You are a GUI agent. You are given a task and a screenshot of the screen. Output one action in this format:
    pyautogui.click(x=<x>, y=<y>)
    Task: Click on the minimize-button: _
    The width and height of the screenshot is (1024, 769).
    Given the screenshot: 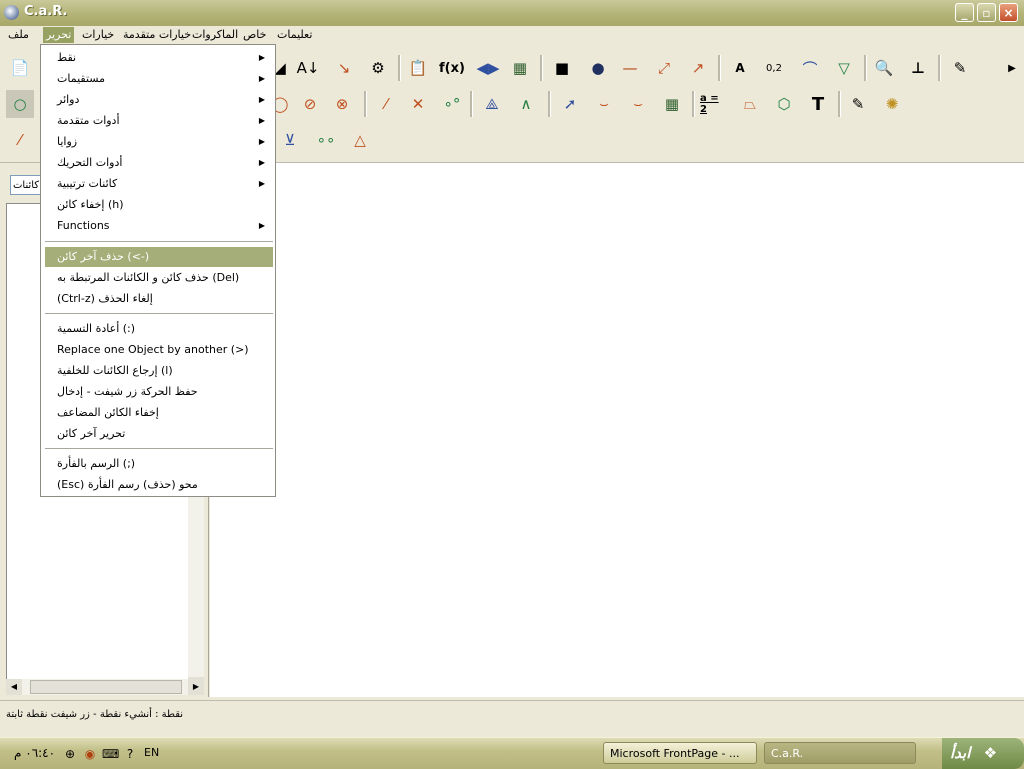 What is the action you would take?
    pyautogui.click(x=964, y=12)
    